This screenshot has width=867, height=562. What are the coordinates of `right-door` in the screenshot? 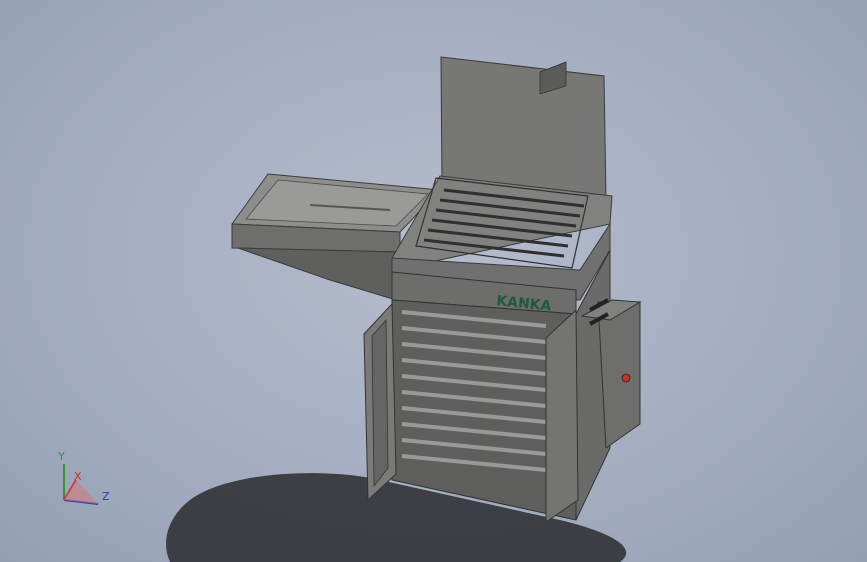 It's located at (562, 415).